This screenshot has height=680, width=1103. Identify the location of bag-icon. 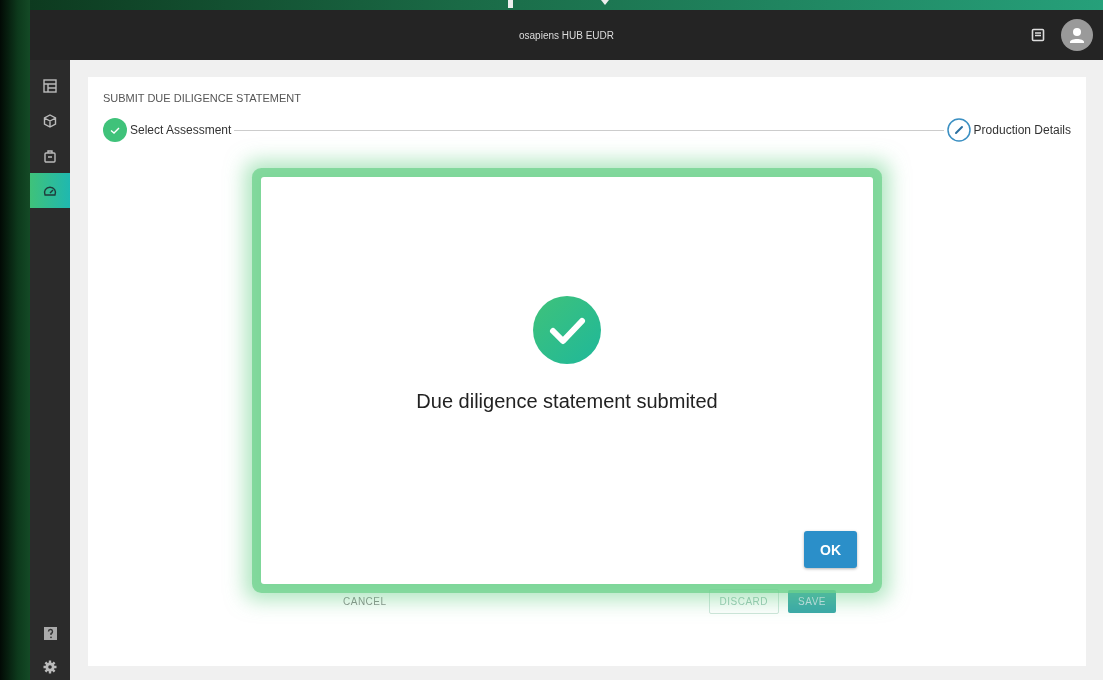
(50, 155).